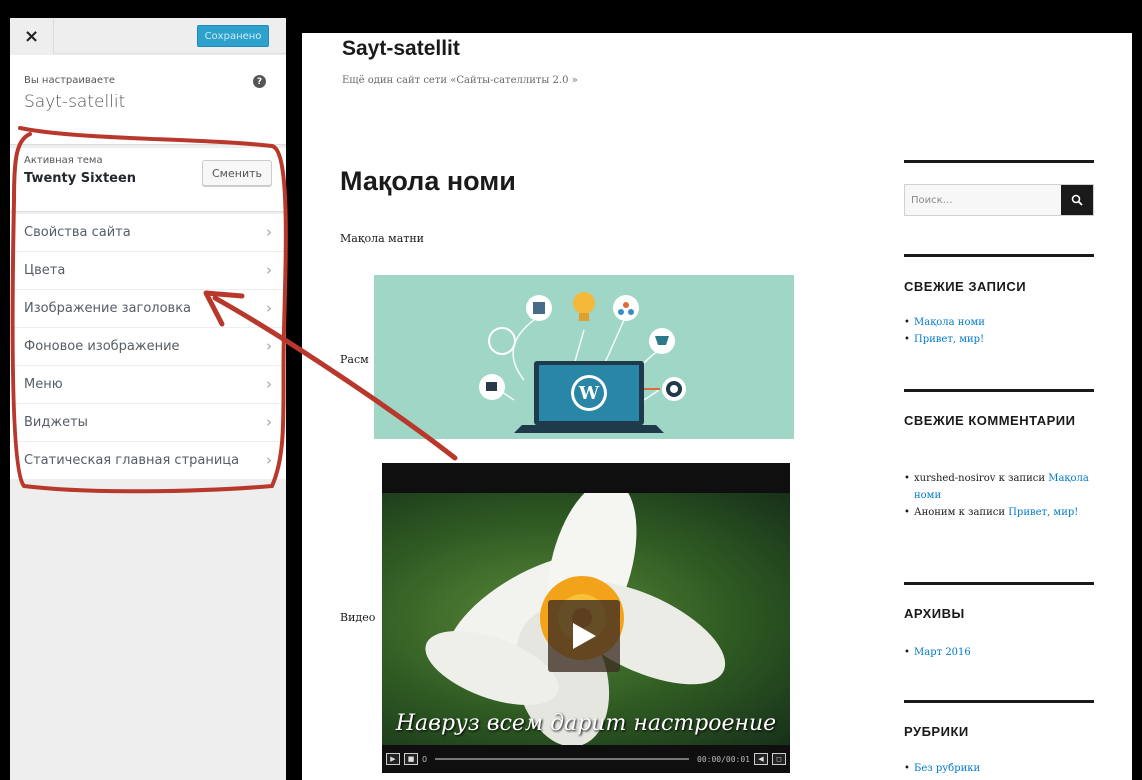 The width and height of the screenshot is (1142, 780). I want to click on panel-site-identity: Свойства сайта ›, so click(148, 233).